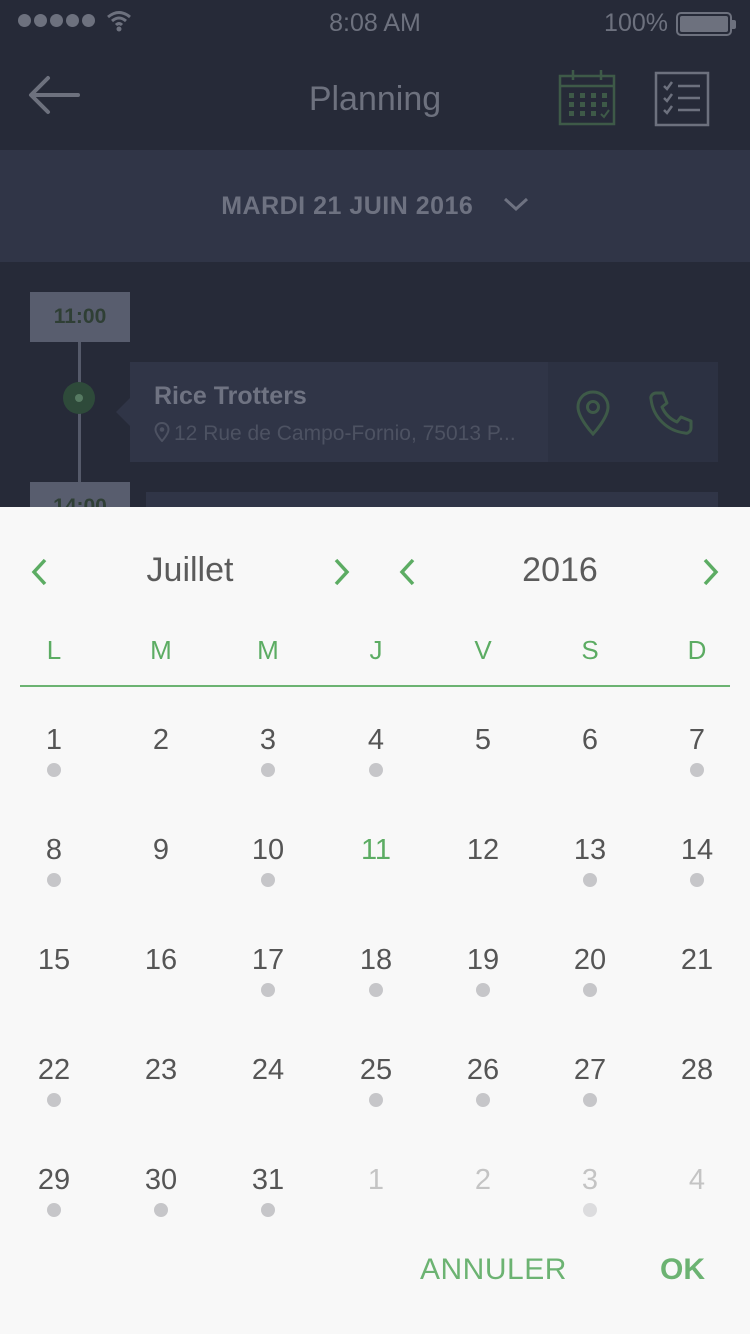  Describe the element at coordinates (161, 983) in the screenshot. I see `day-cell: 16` at that location.